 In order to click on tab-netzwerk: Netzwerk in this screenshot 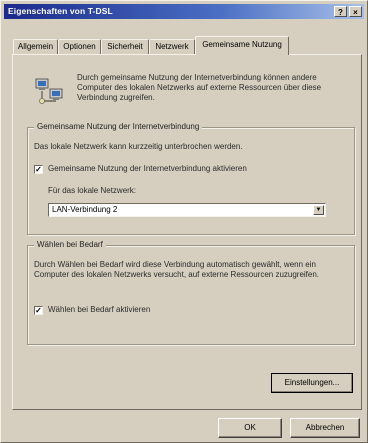, I will do `click(172, 46)`.